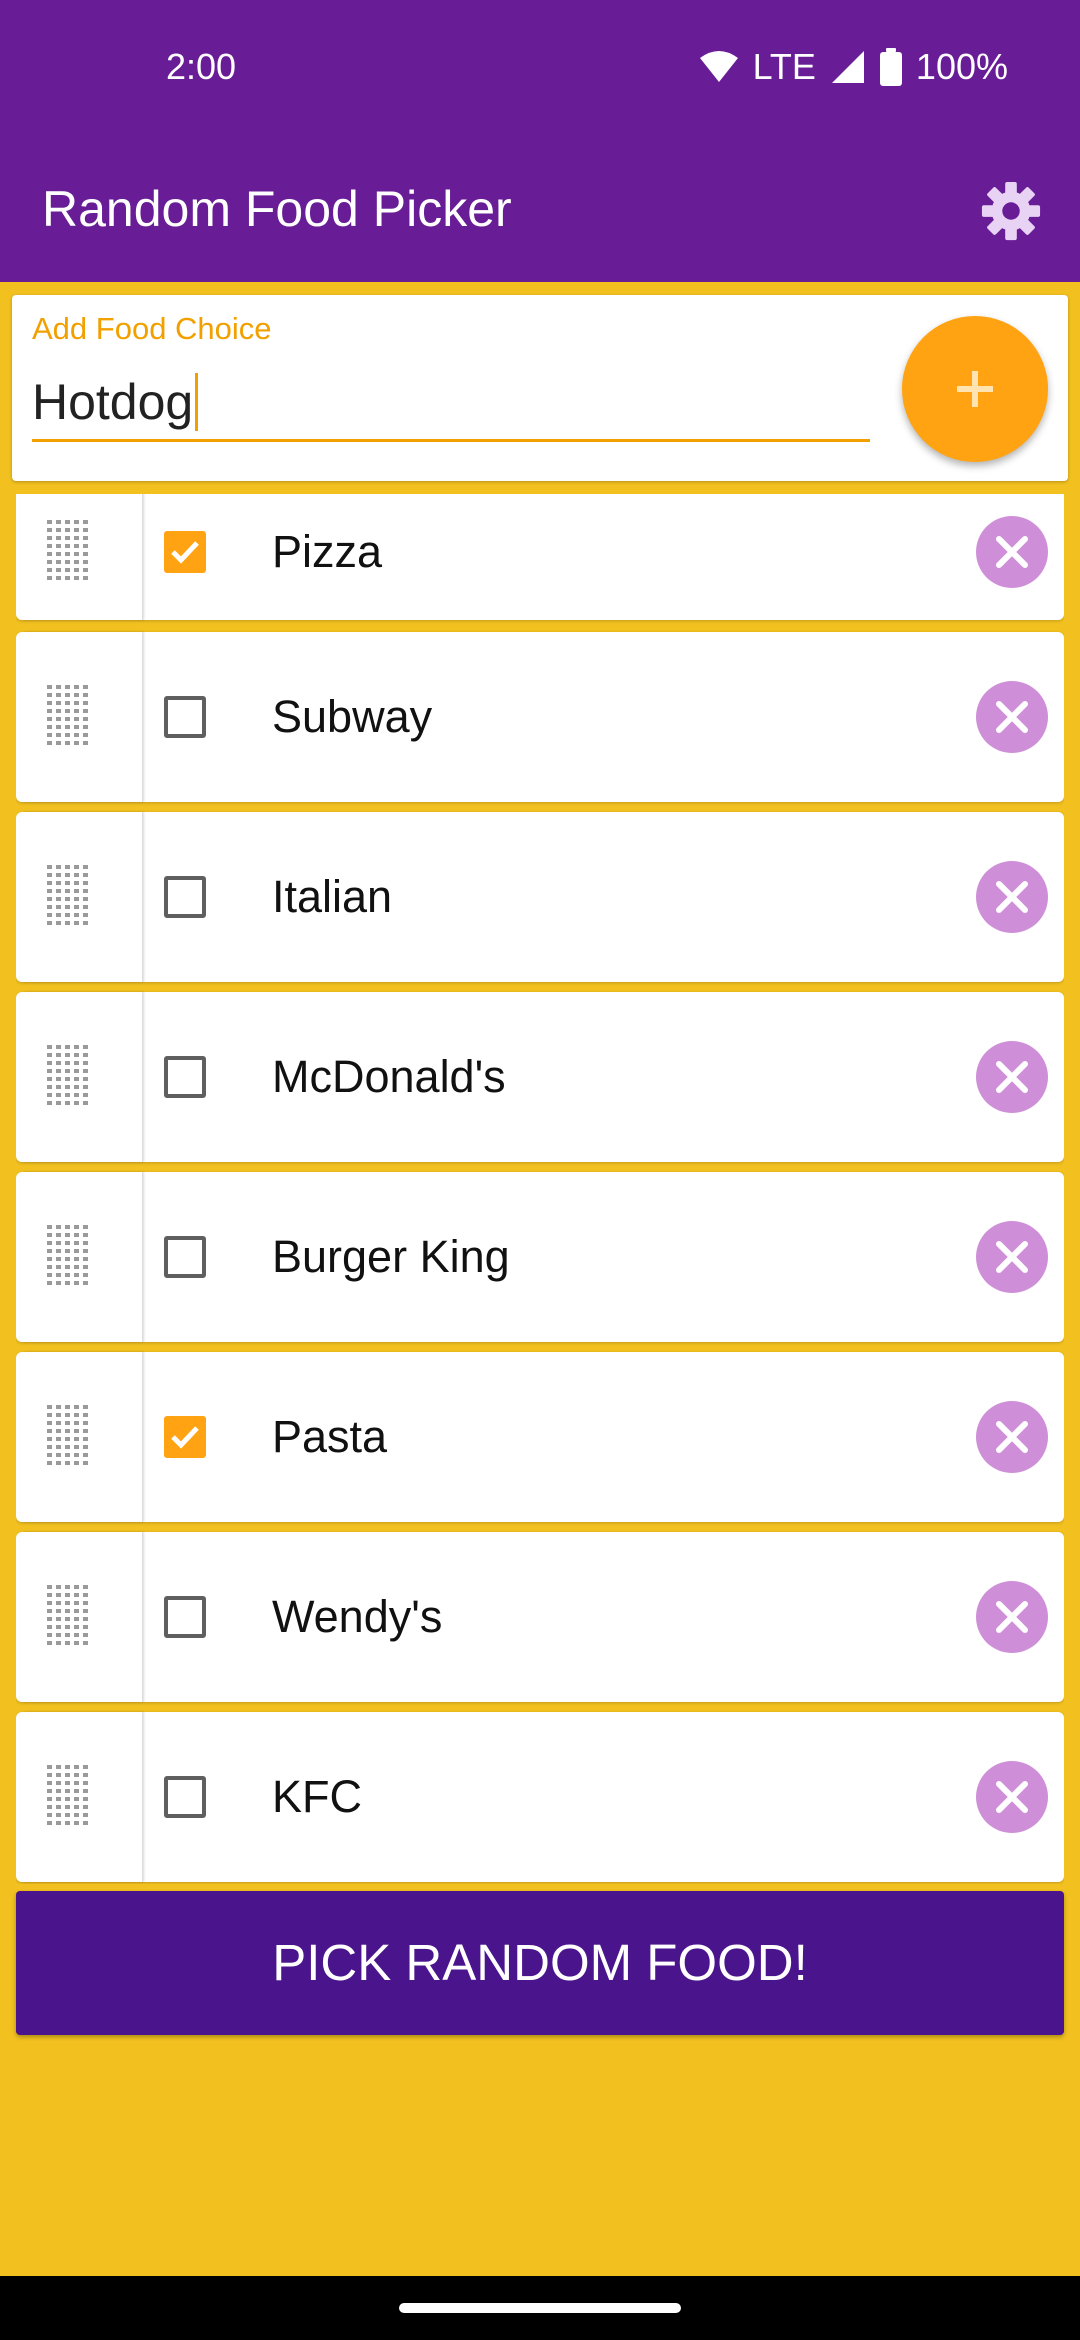  I want to click on food-list-item: Wendy's, so click(540, 1617).